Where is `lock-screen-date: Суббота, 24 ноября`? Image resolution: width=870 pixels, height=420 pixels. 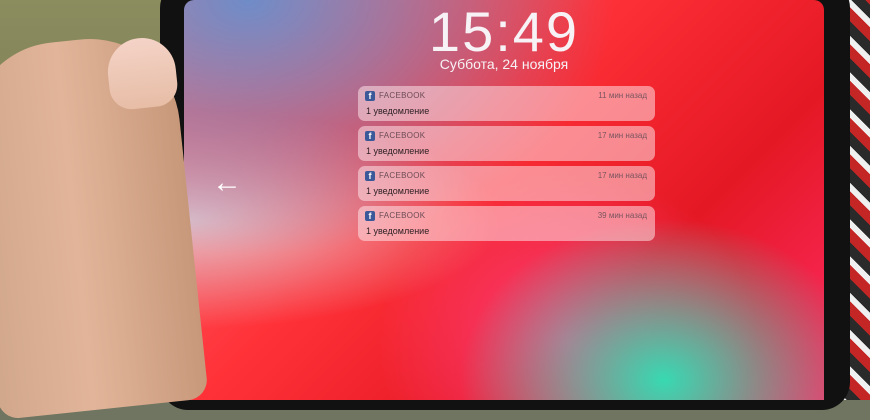 lock-screen-date: Суббота, 24 ноября is located at coordinates (504, 64).